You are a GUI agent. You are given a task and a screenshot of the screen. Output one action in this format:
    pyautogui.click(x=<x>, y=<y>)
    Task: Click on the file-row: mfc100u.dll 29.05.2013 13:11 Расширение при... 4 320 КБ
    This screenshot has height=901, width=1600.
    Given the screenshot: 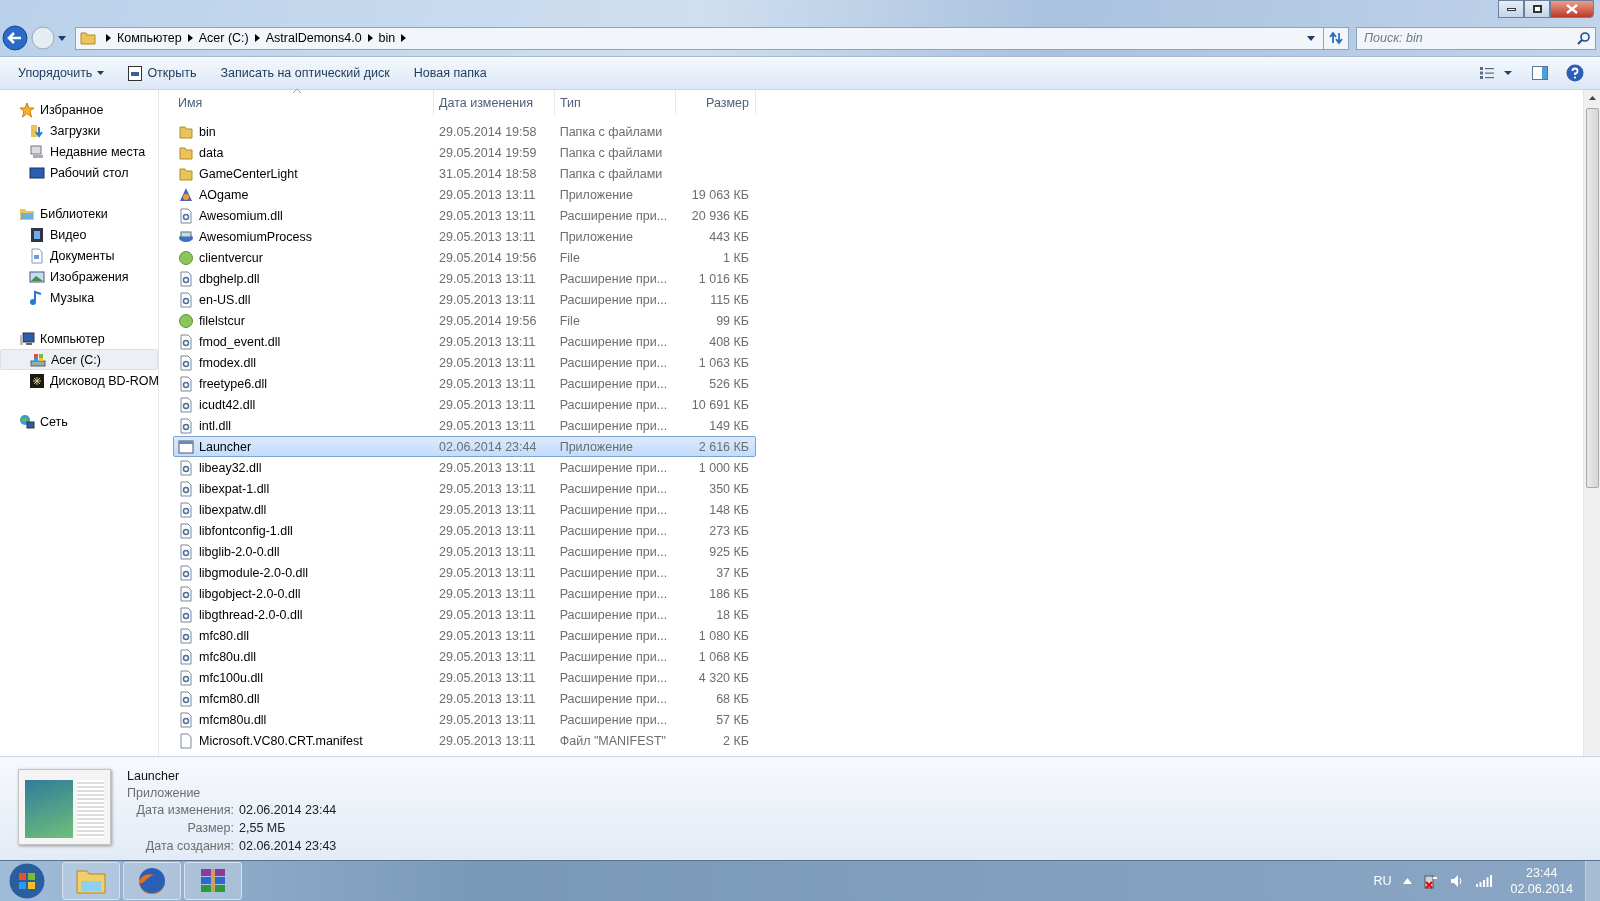 What is the action you would take?
    pyautogui.click(x=464, y=677)
    